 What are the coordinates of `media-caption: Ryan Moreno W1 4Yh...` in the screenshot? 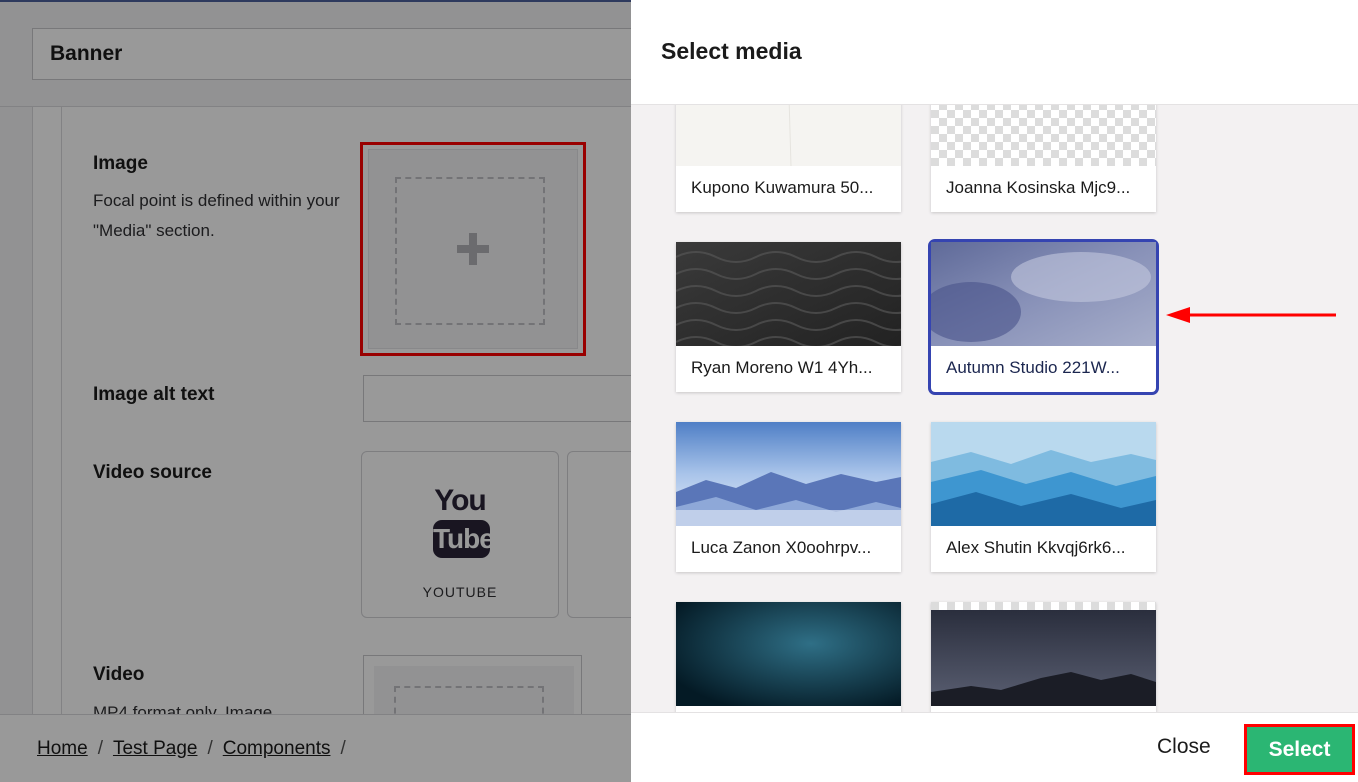 It's located at (782, 367).